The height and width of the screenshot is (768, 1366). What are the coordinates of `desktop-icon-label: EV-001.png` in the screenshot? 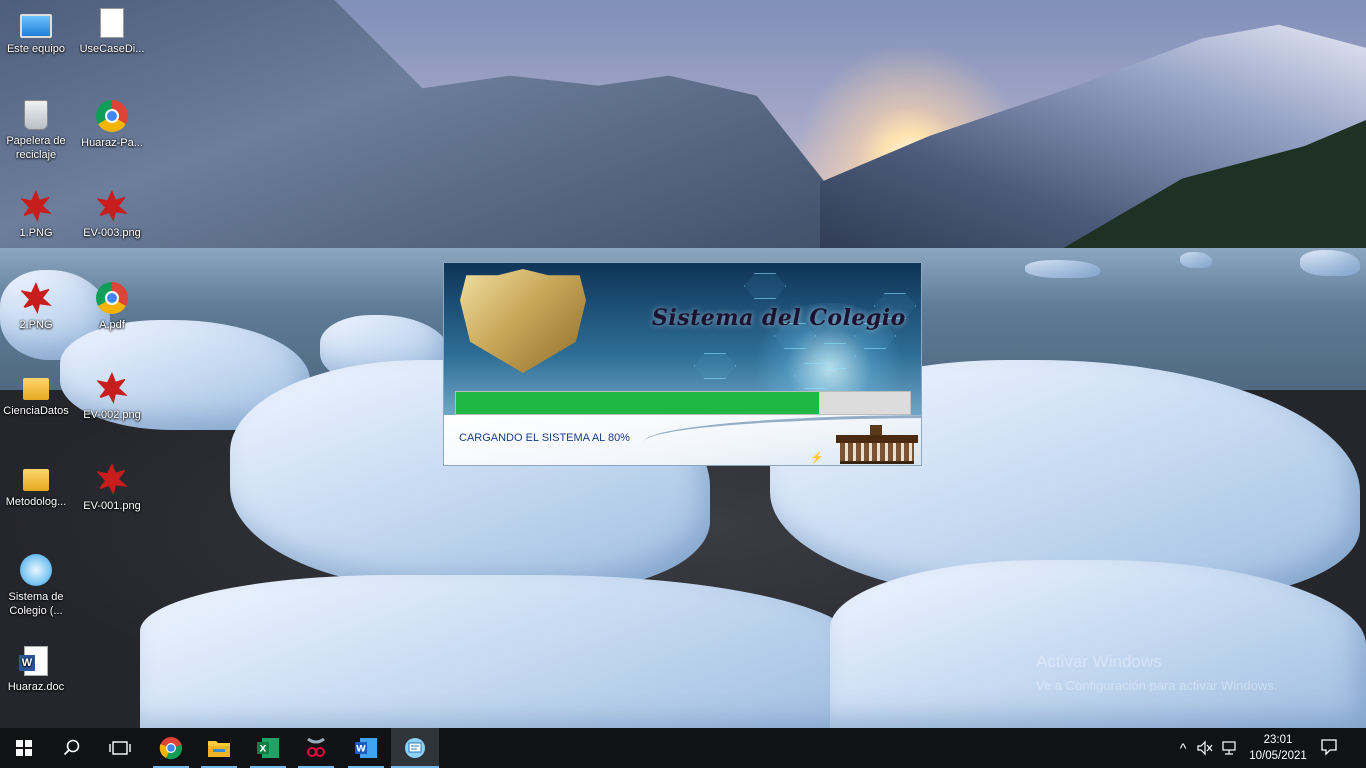 It's located at (112, 506).